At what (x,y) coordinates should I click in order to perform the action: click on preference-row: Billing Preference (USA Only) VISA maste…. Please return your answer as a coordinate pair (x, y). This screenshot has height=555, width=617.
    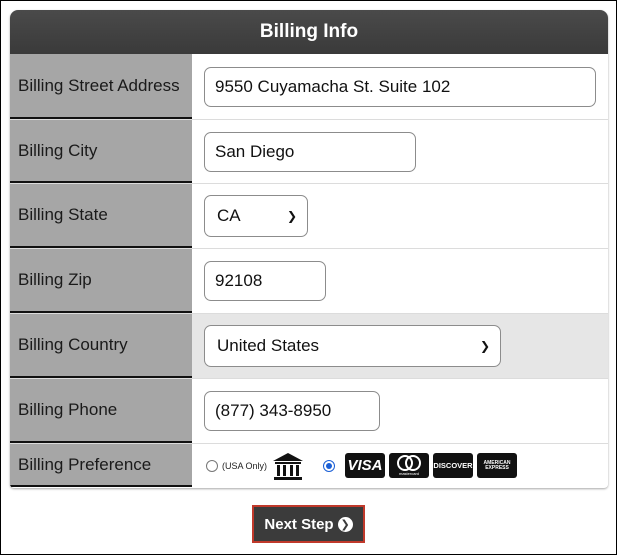
    Looking at the image, I should click on (309, 465).